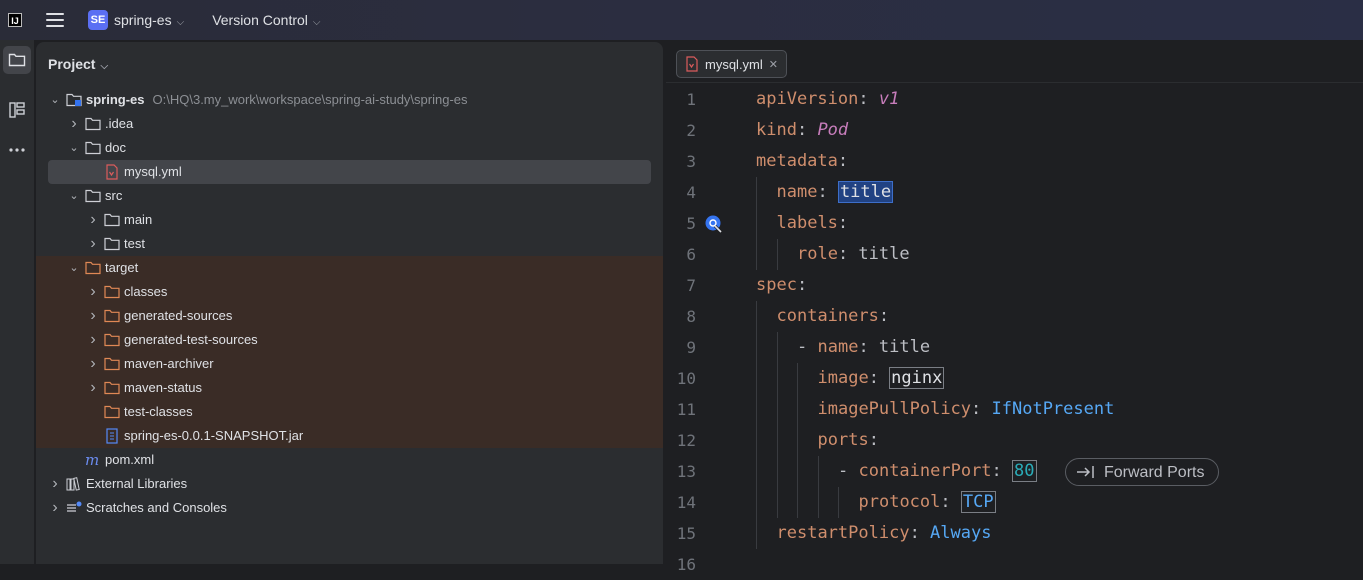  I want to click on code-text: apiVersion: v1, so click(827, 99).